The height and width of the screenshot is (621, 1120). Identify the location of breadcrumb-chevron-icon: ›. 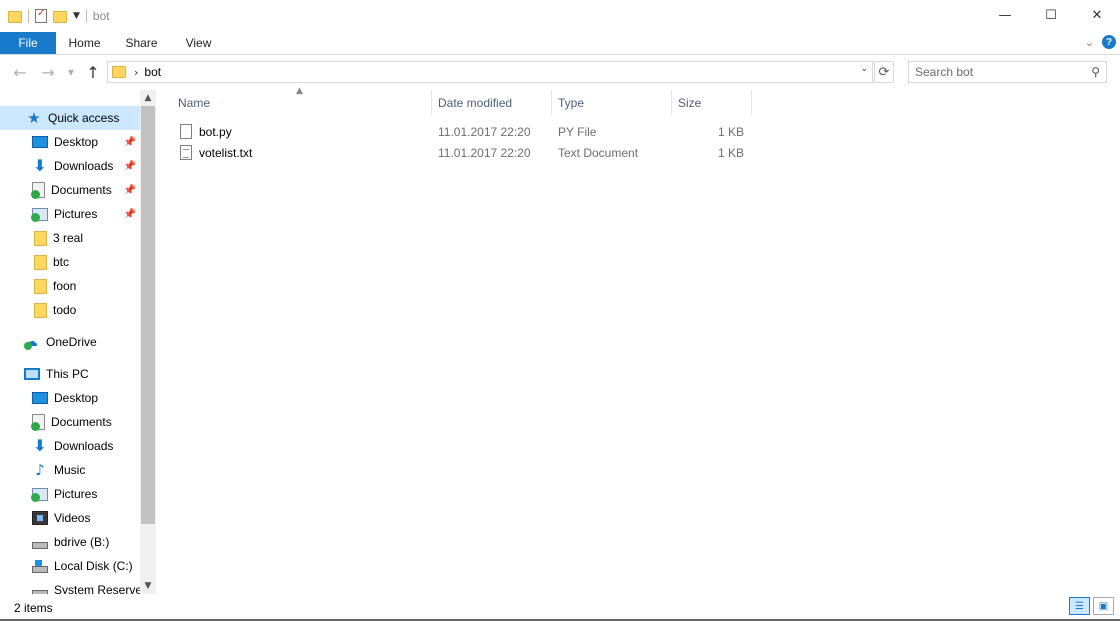
(136, 72).